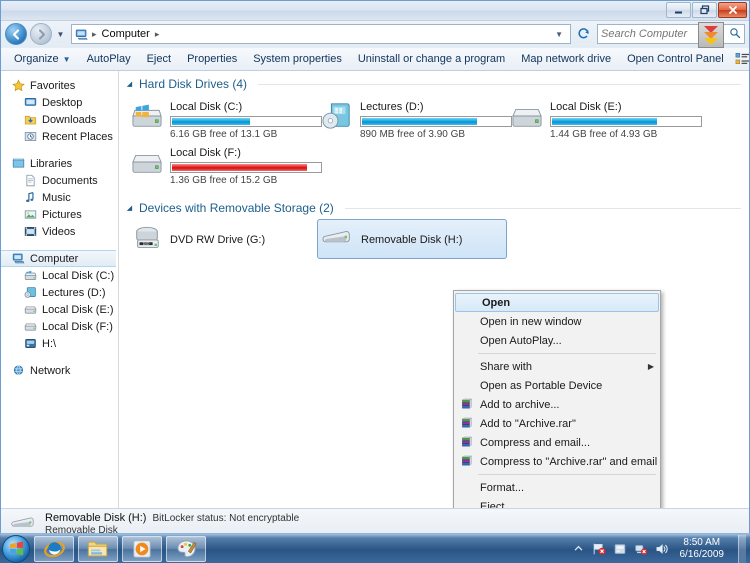  What do you see at coordinates (56, 197) in the screenshot?
I see `sidebar-label: Music` at bounding box center [56, 197].